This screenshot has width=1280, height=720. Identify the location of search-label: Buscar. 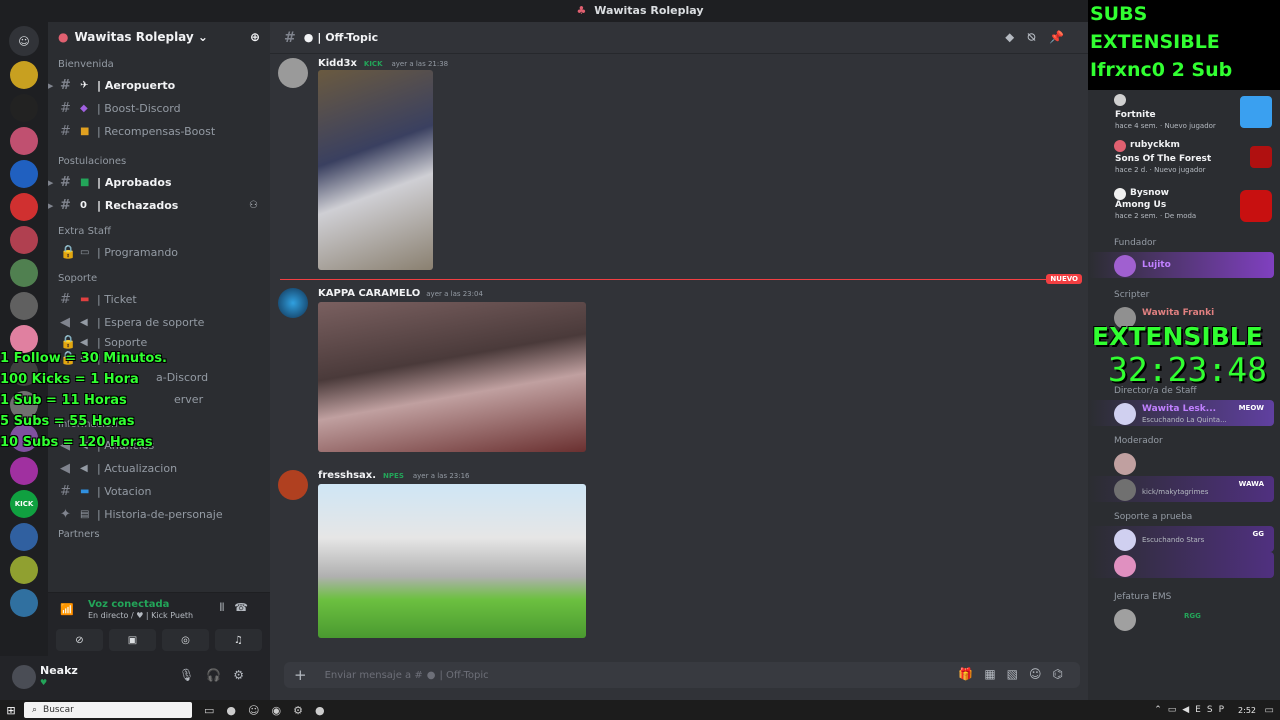
(58, 710).